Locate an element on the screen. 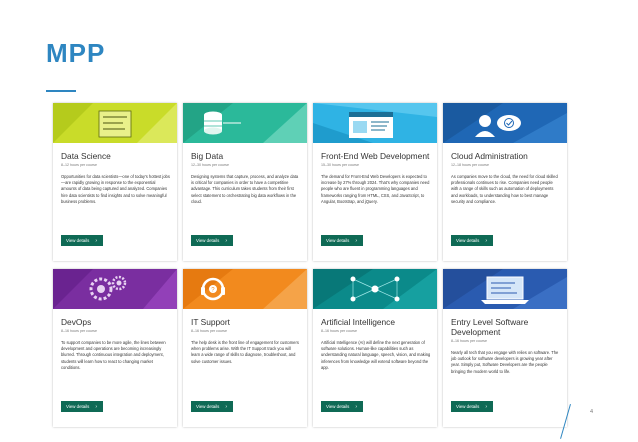 The image size is (638, 442). card-title: IT Support is located at coordinates (210, 322).